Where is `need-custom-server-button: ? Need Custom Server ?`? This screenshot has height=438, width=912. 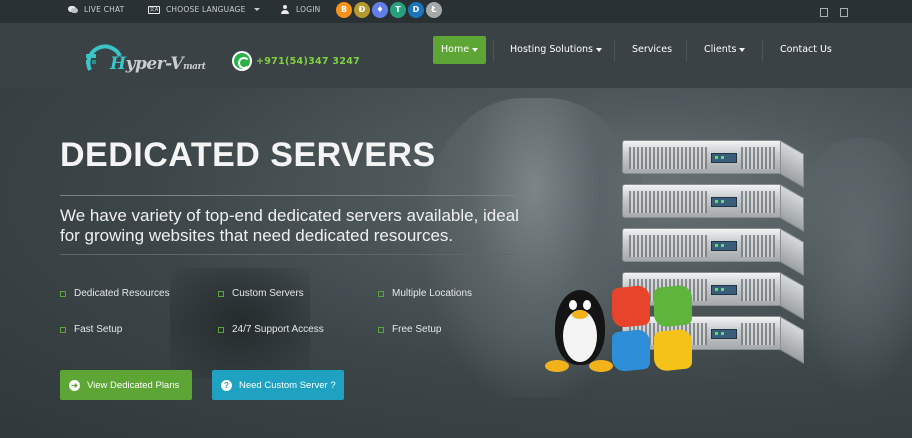
need-custom-server-button: ? Need Custom Server ? is located at coordinates (278, 385).